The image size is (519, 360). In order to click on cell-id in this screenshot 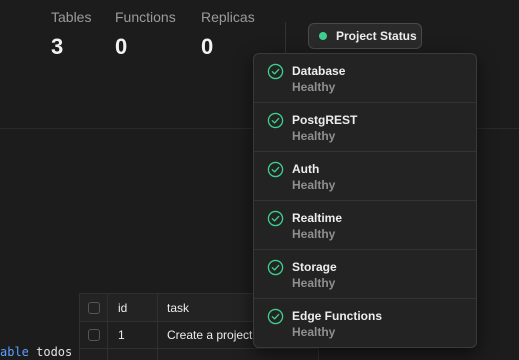, I will do `click(133, 354)`.